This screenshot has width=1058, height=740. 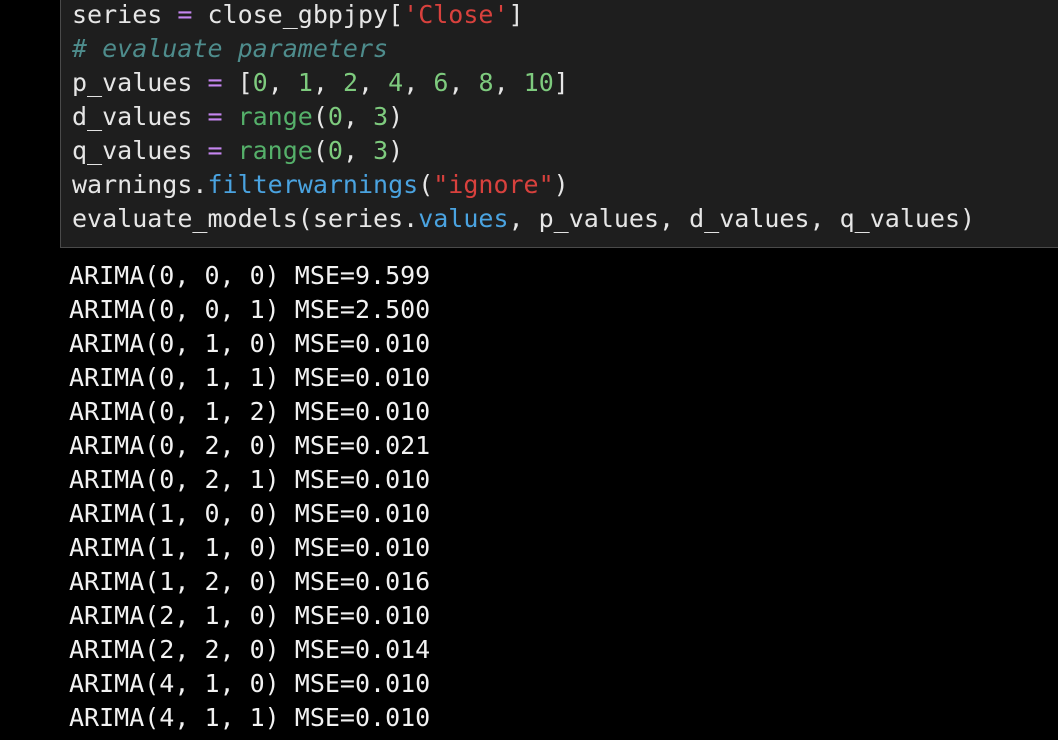 I want to click on number-literal: 6, so click(x=441, y=82).